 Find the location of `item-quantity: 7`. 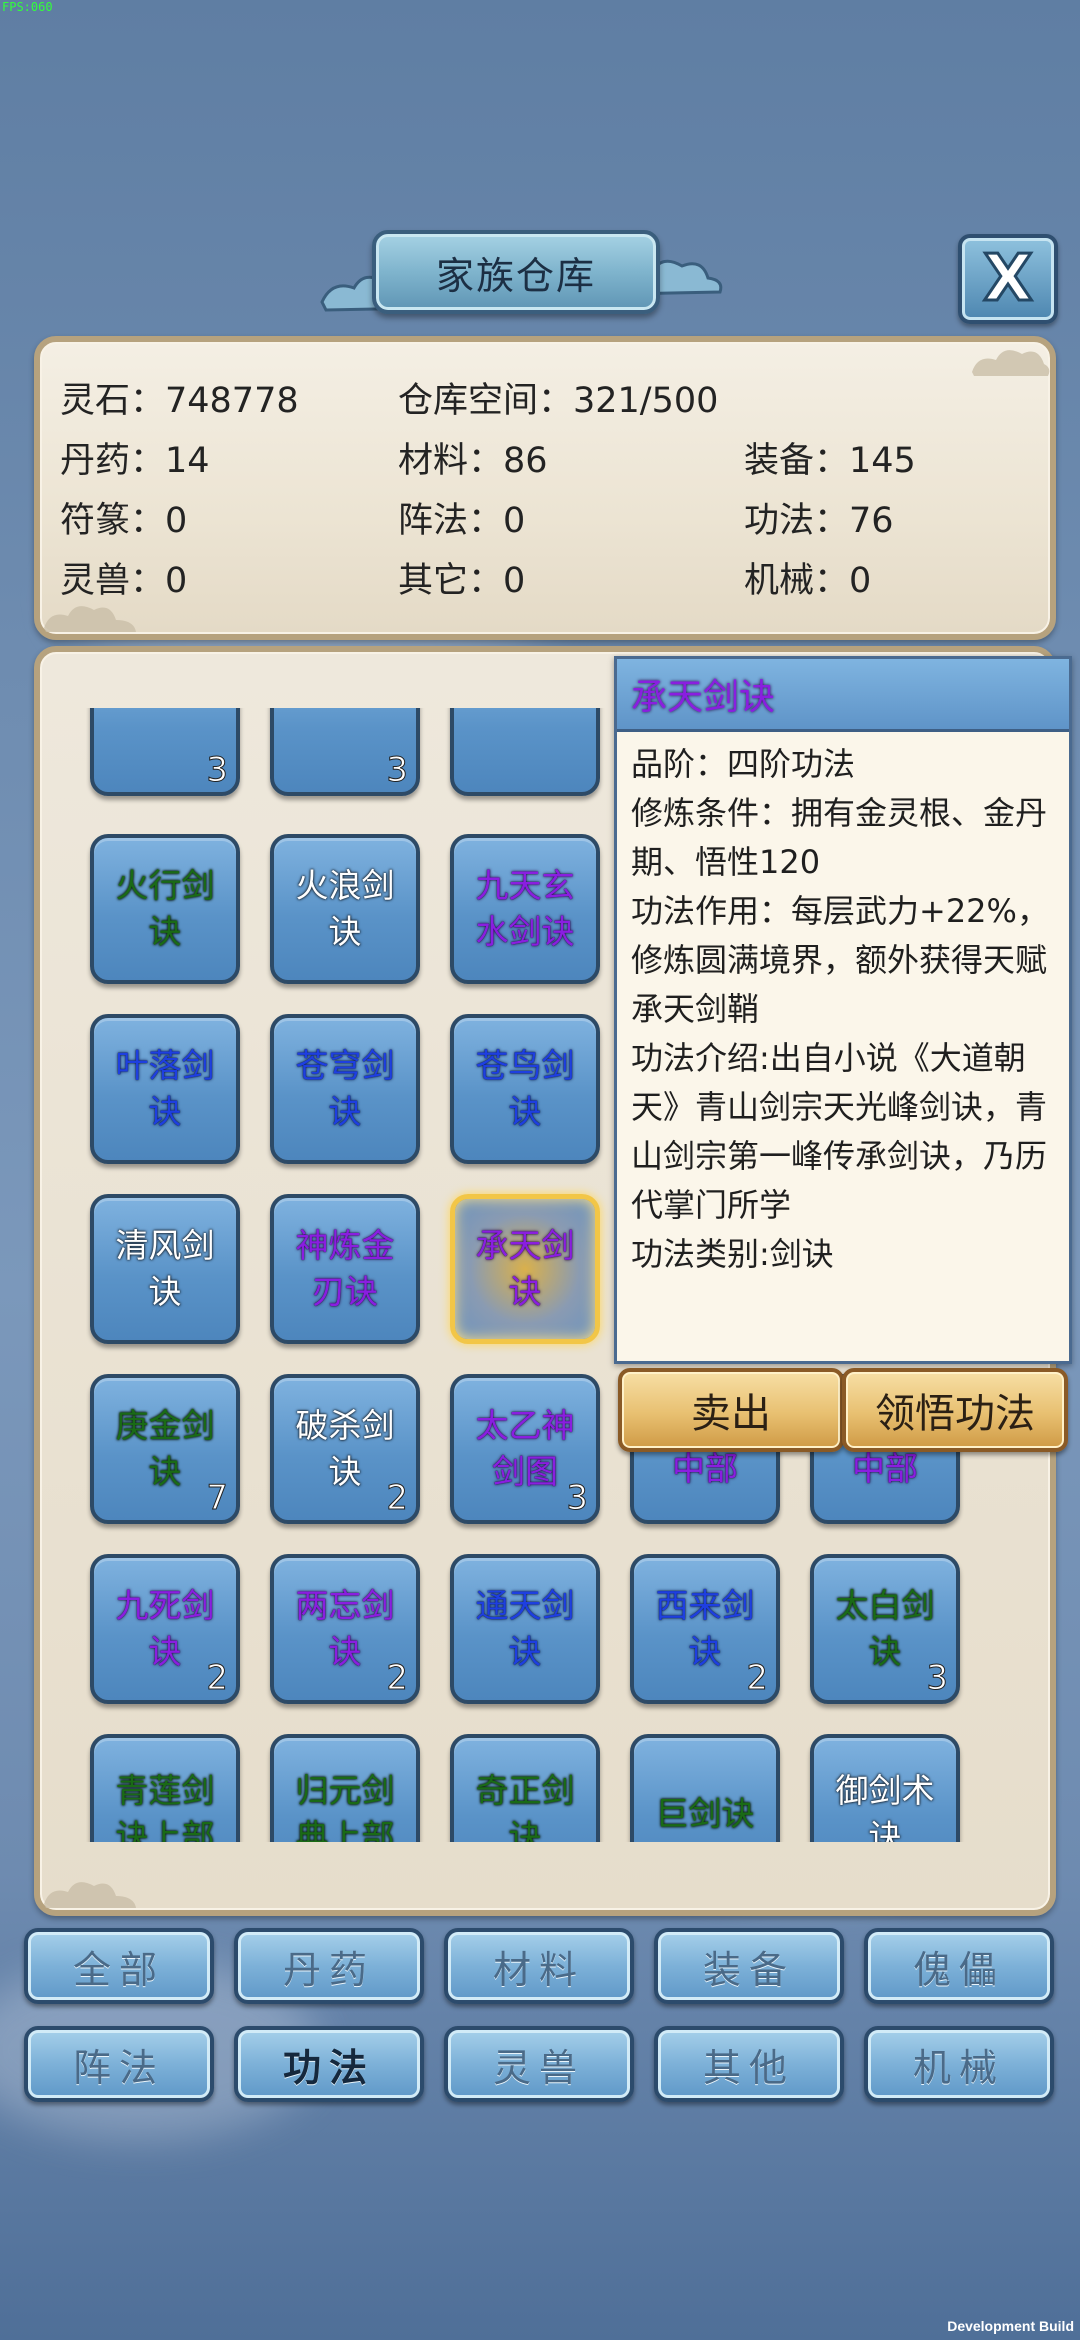

item-quantity: 7 is located at coordinates (217, 1498).